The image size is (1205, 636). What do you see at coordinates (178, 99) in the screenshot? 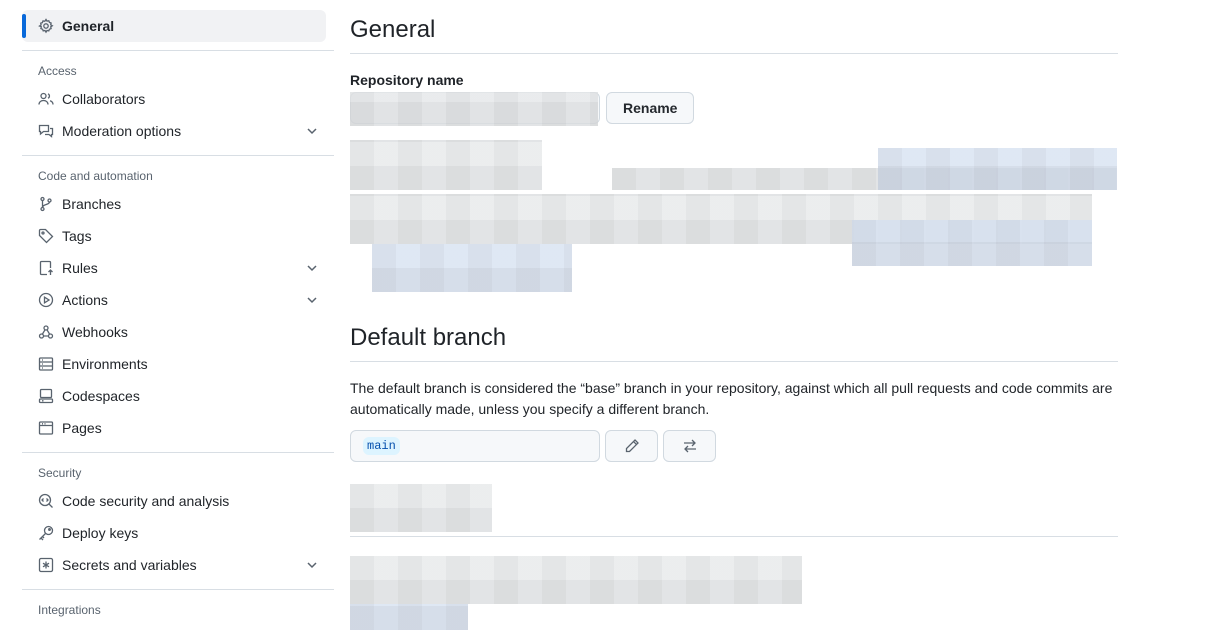
I see `sidebar-item-collaborators: Collaborators` at bounding box center [178, 99].